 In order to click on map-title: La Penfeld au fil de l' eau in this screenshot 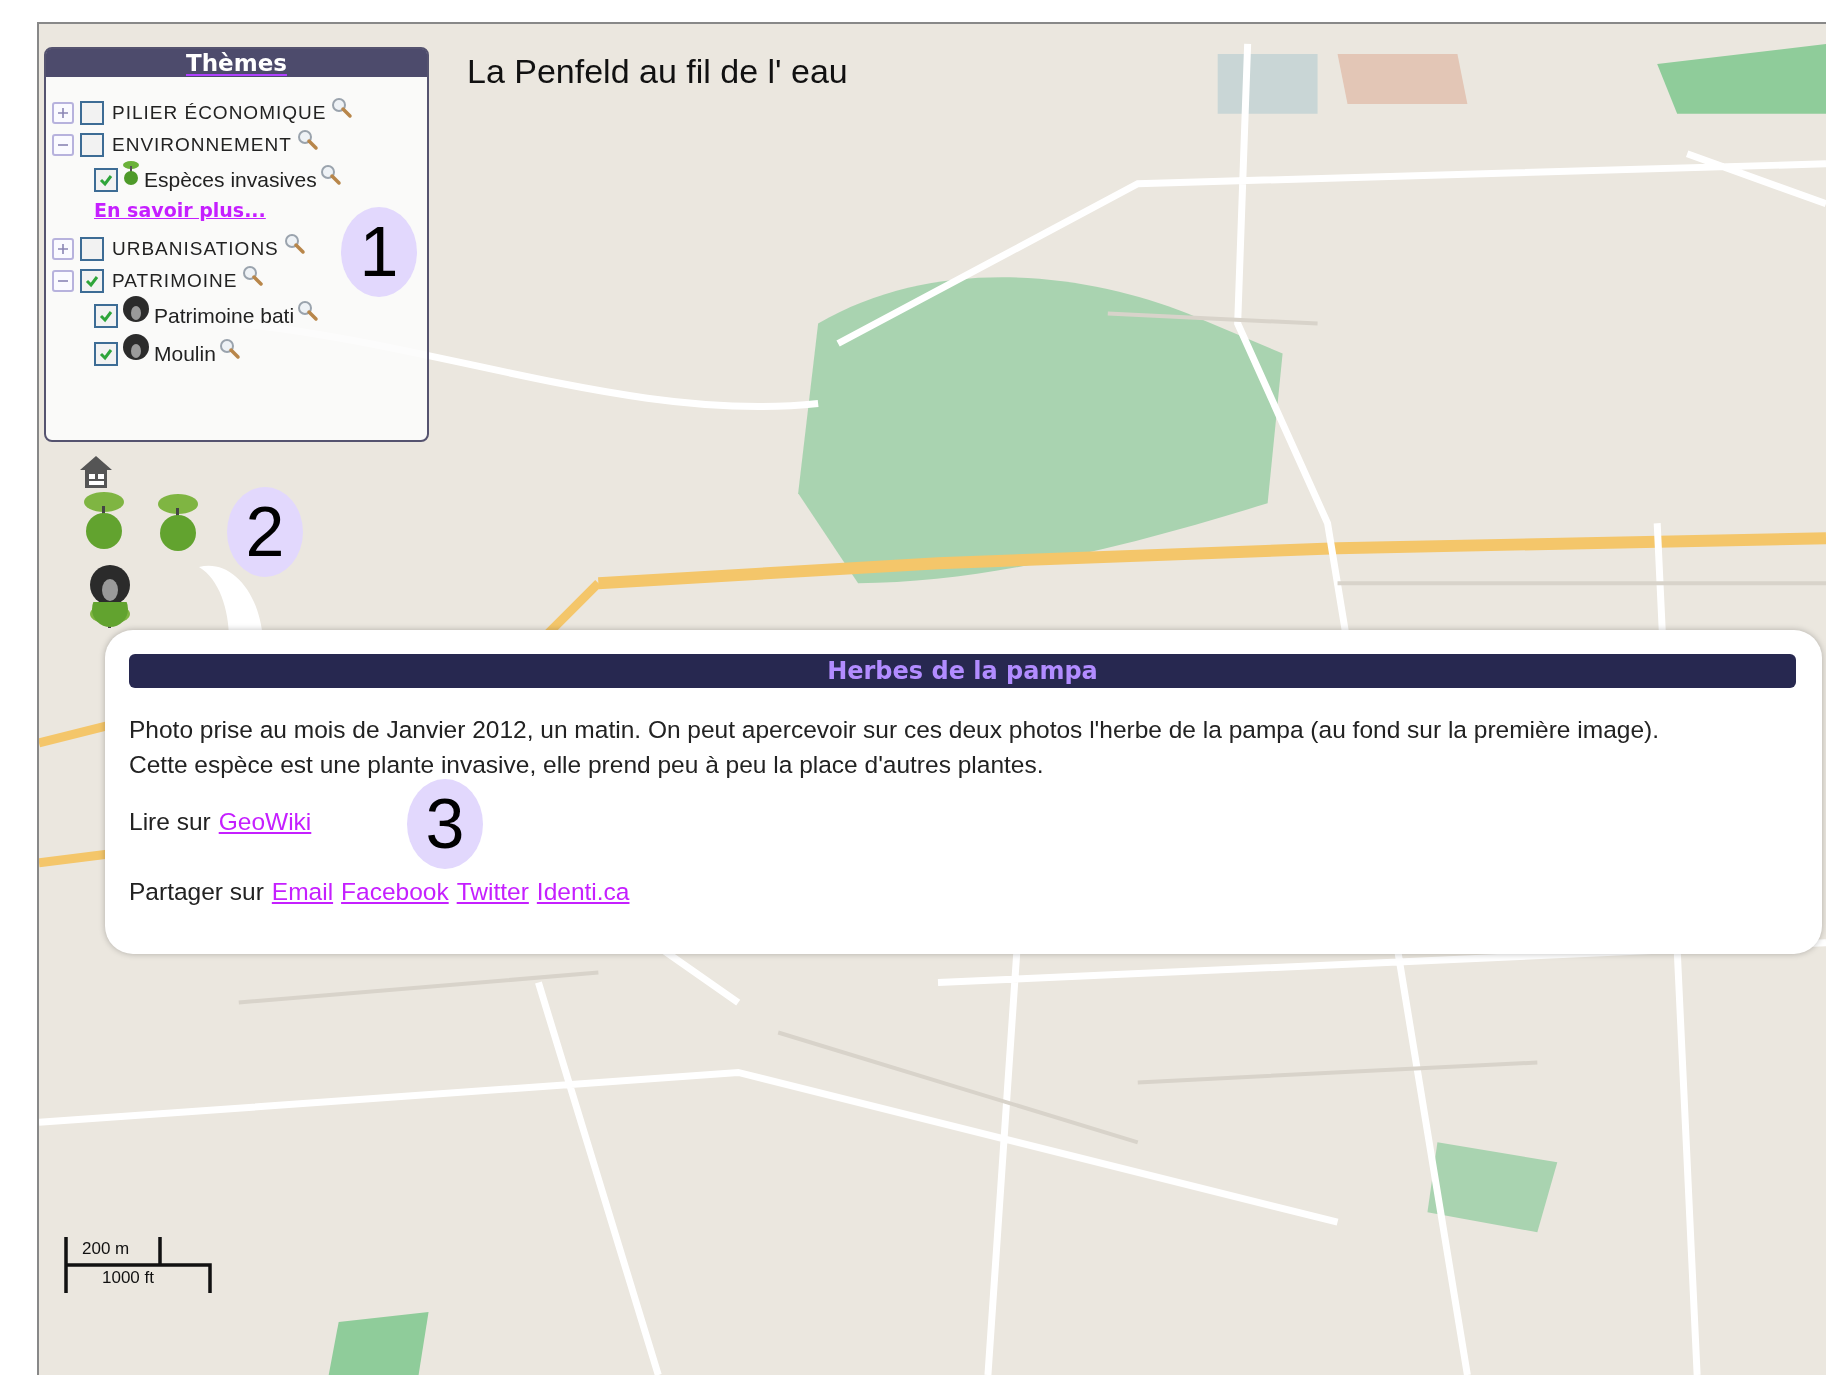, I will do `click(657, 71)`.